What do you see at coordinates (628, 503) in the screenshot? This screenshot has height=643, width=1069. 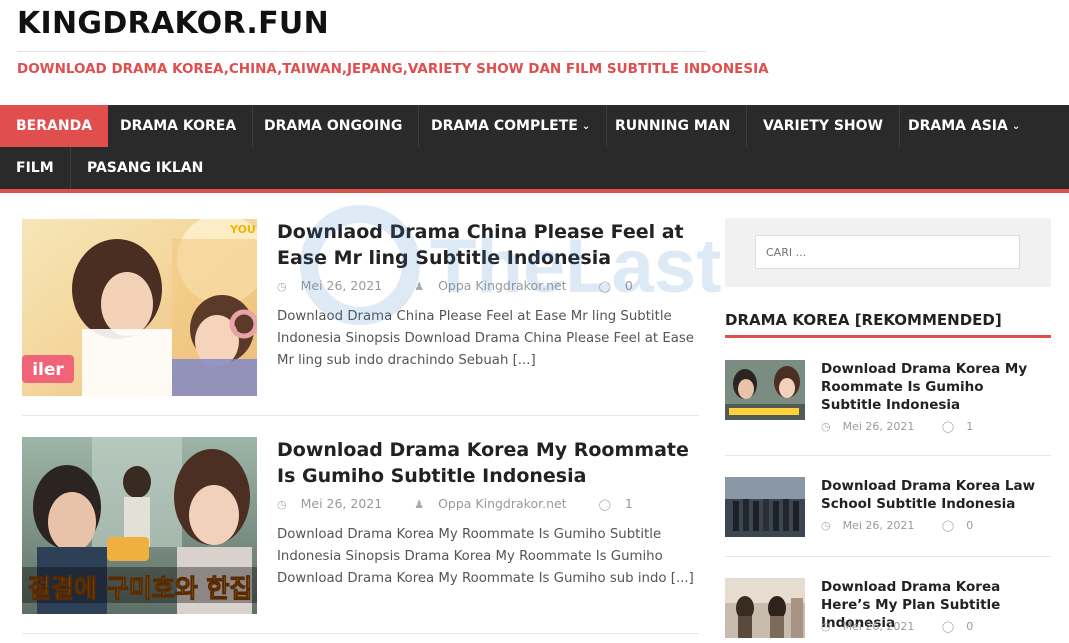 I see `post-comment-count: 1` at bounding box center [628, 503].